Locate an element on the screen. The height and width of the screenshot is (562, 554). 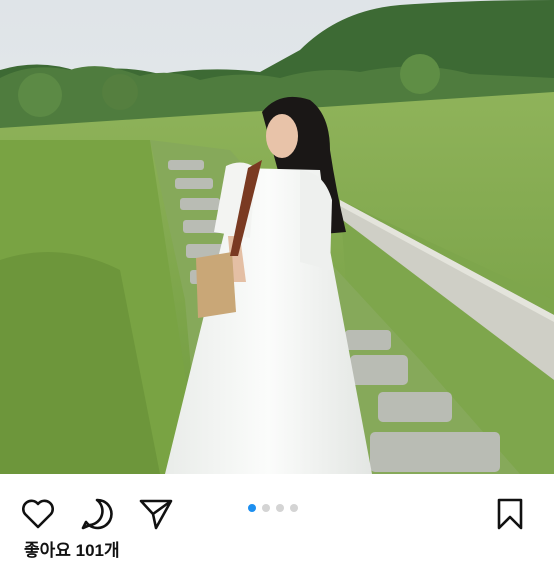
heart-icon is located at coordinates (38, 514).